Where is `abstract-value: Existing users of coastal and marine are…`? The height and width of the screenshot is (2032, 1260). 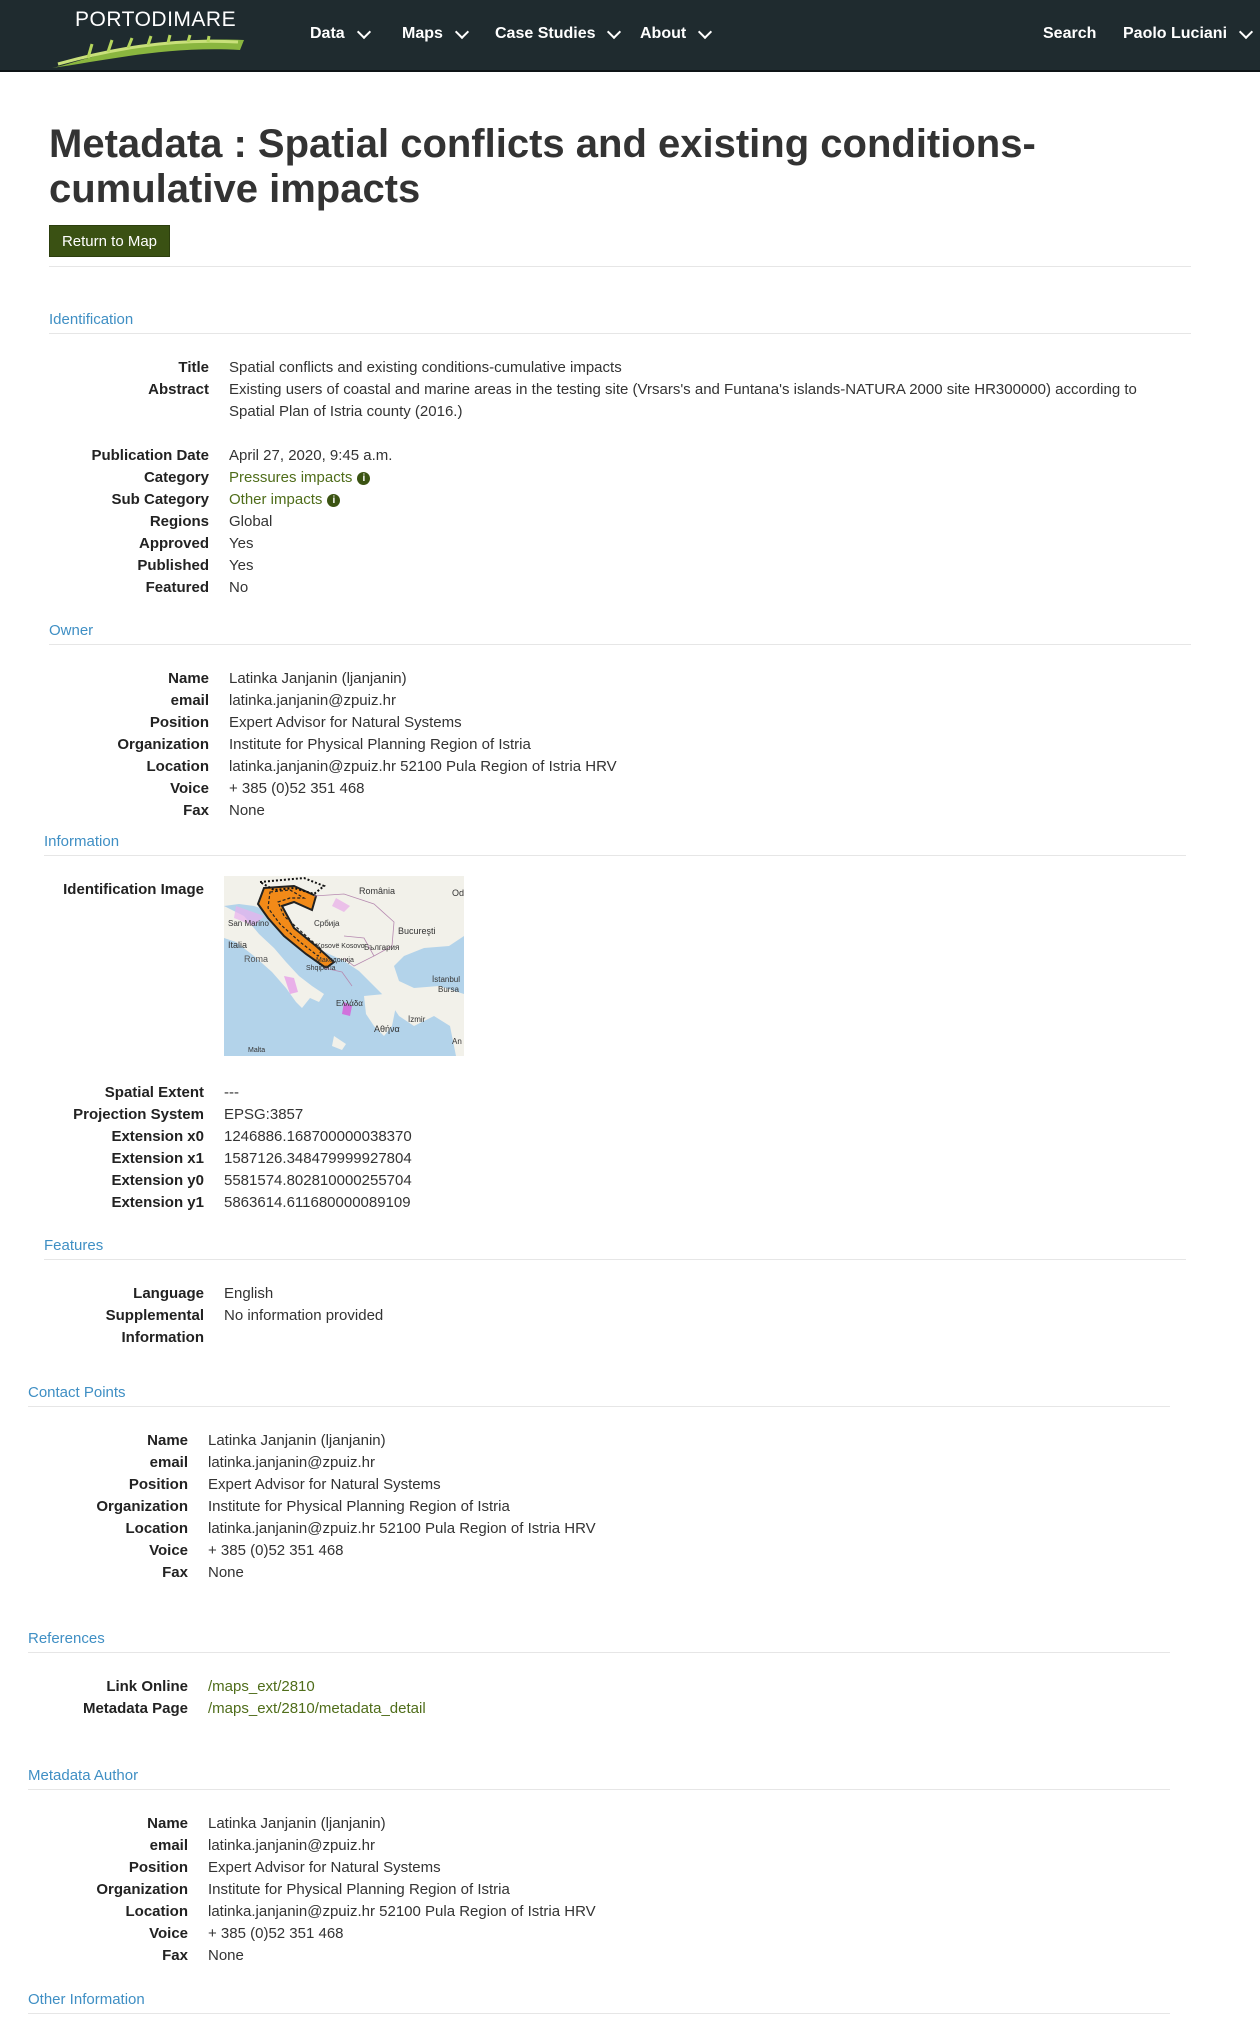
abstract-value: Existing users of coastal and marine are… is located at coordinates (683, 389).